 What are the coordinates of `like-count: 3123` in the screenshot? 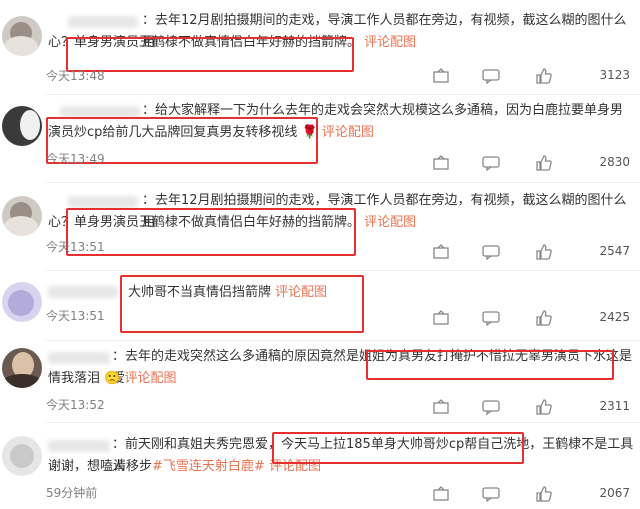 It's located at (614, 75).